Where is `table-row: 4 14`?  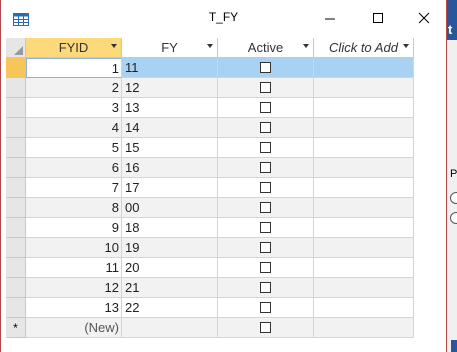 table-row: 4 14 is located at coordinates (210, 128).